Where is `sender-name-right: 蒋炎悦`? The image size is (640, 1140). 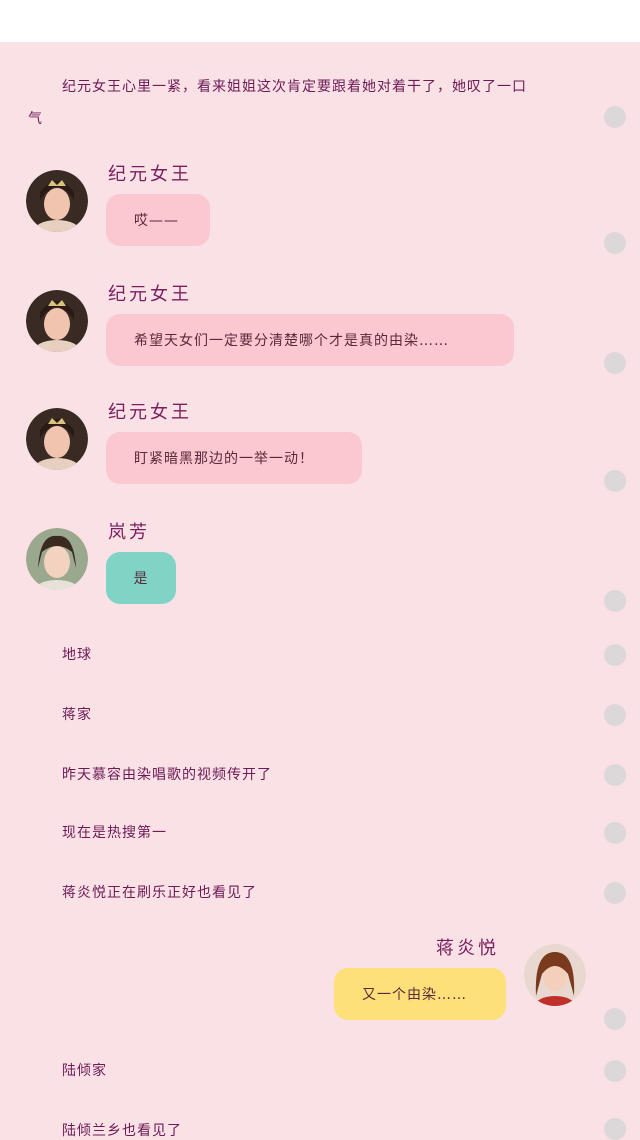 sender-name-right: 蒋炎悦 is located at coordinates (467, 948).